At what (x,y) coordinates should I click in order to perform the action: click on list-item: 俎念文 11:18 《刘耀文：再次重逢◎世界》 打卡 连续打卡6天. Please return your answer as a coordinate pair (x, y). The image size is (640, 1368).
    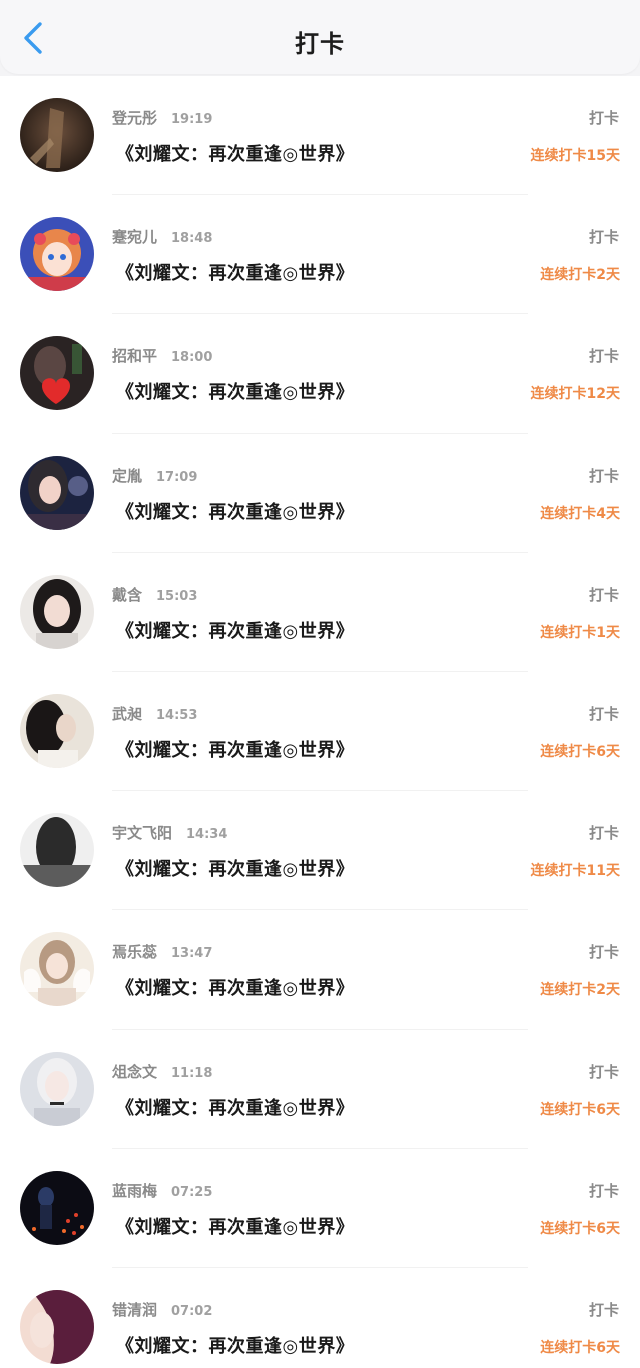
    Looking at the image, I should click on (320, 1089).